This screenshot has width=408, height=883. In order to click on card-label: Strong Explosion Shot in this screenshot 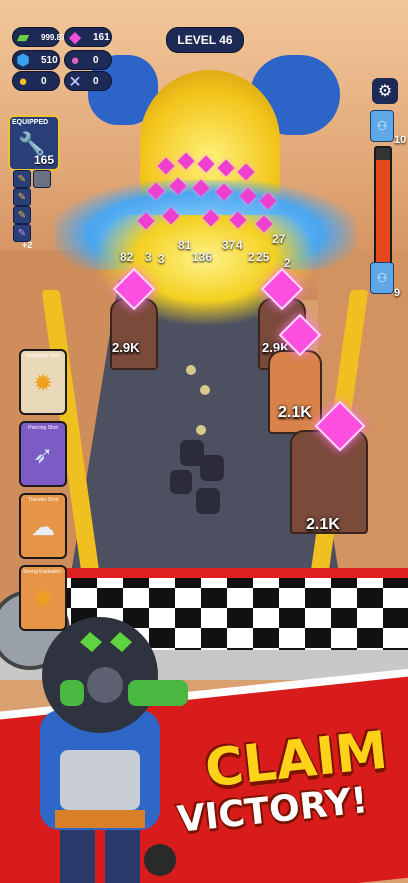, I will do `click(43, 572)`.